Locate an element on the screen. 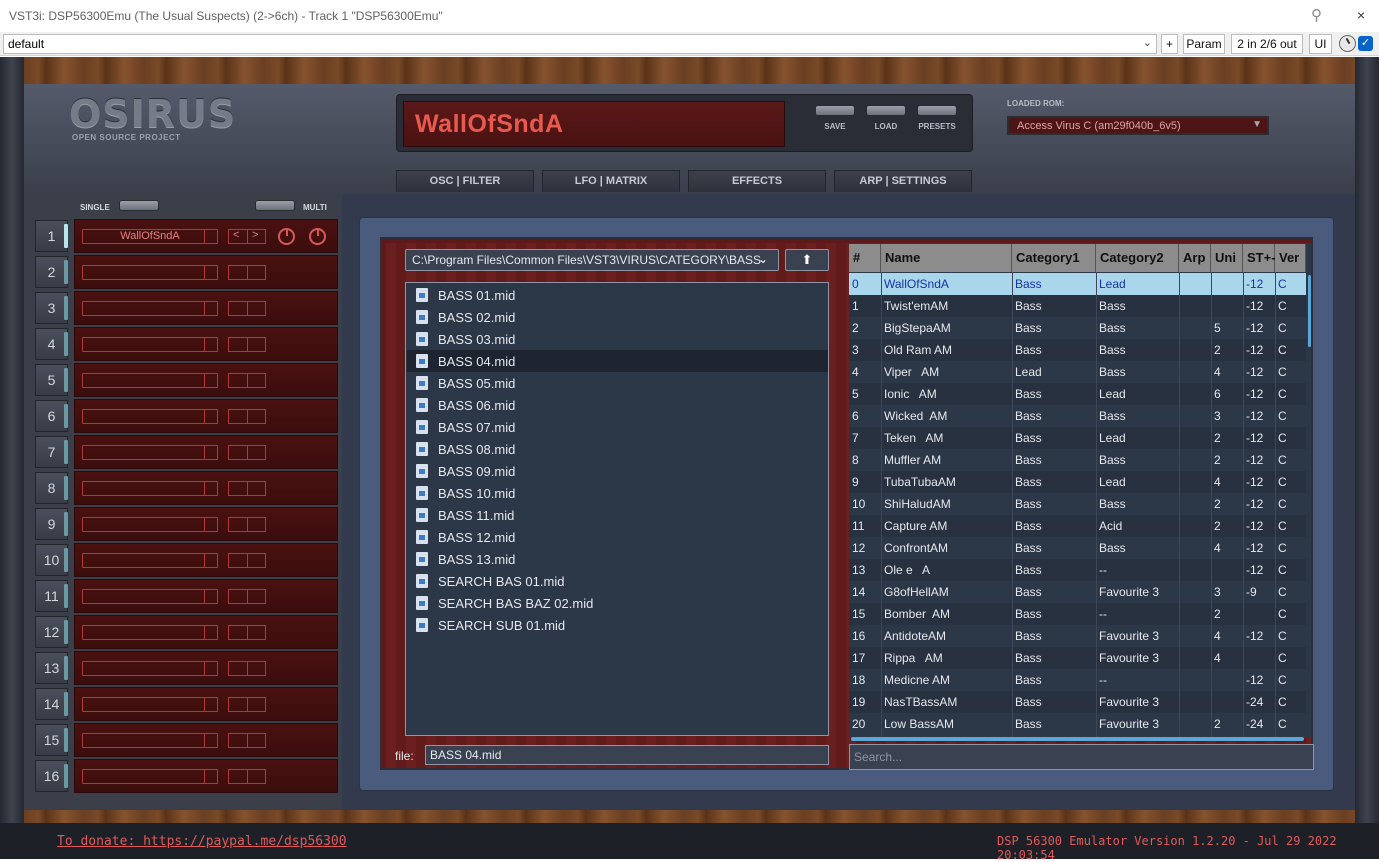 The height and width of the screenshot is (862, 1379). table-row: 8 Muffler AM Bass Bass 2 -12 C is located at coordinates (1077, 460).